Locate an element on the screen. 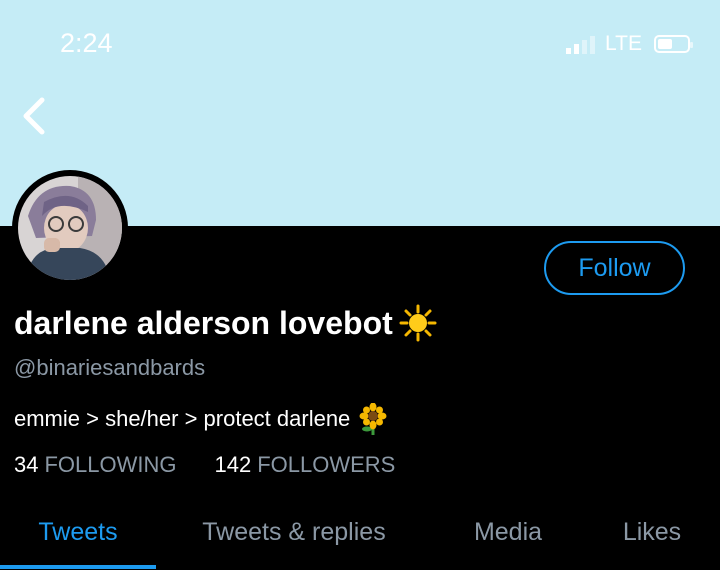 The width and height of the screenshot is (720, 570). profile-tabs: Tweets Tweets & replies Media Likes is located at coordinates (360, 535).